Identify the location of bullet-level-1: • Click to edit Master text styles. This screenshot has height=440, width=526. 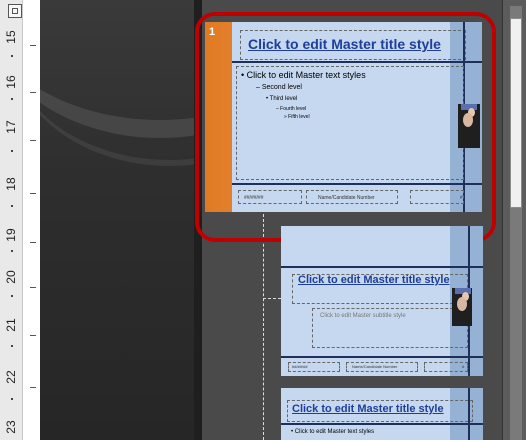
(333, 432).